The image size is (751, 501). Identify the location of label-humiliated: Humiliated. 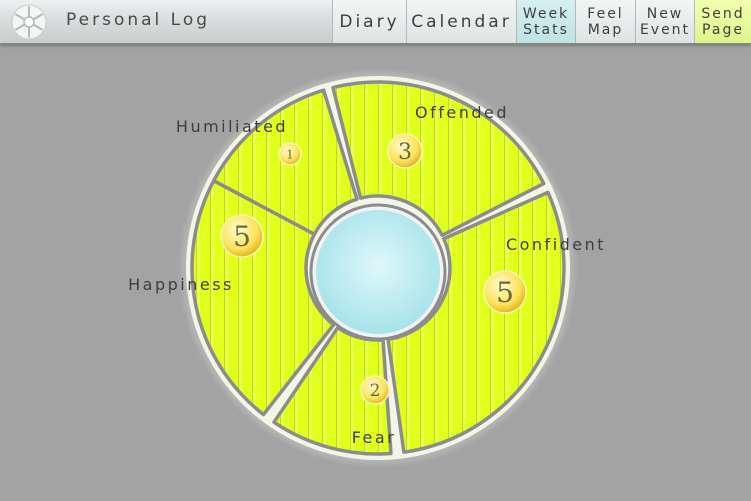
(232, 126).